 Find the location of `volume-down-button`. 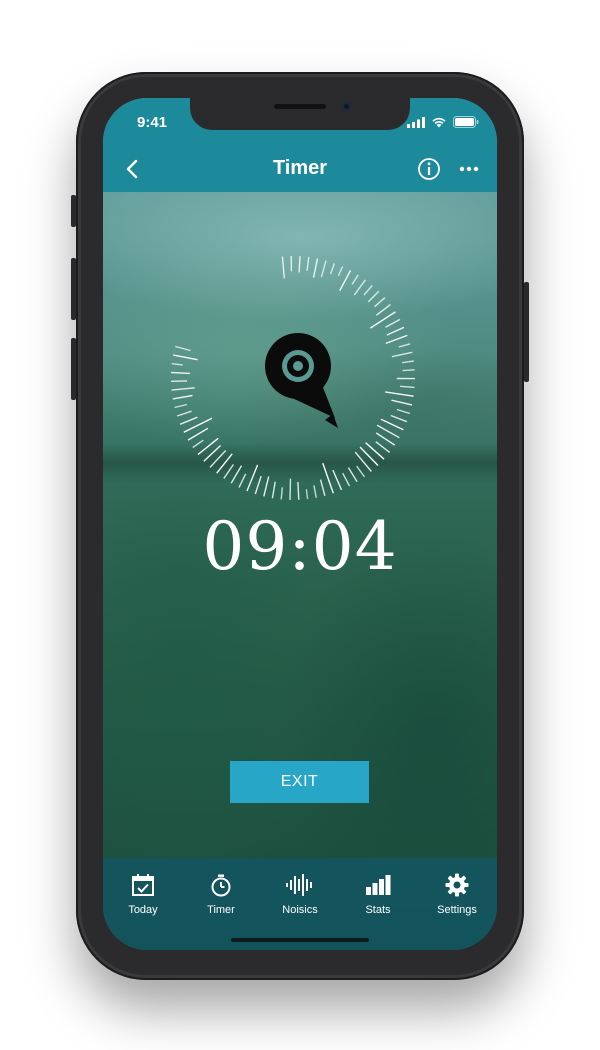

volume-down-button is located at coordinates (73, 369).